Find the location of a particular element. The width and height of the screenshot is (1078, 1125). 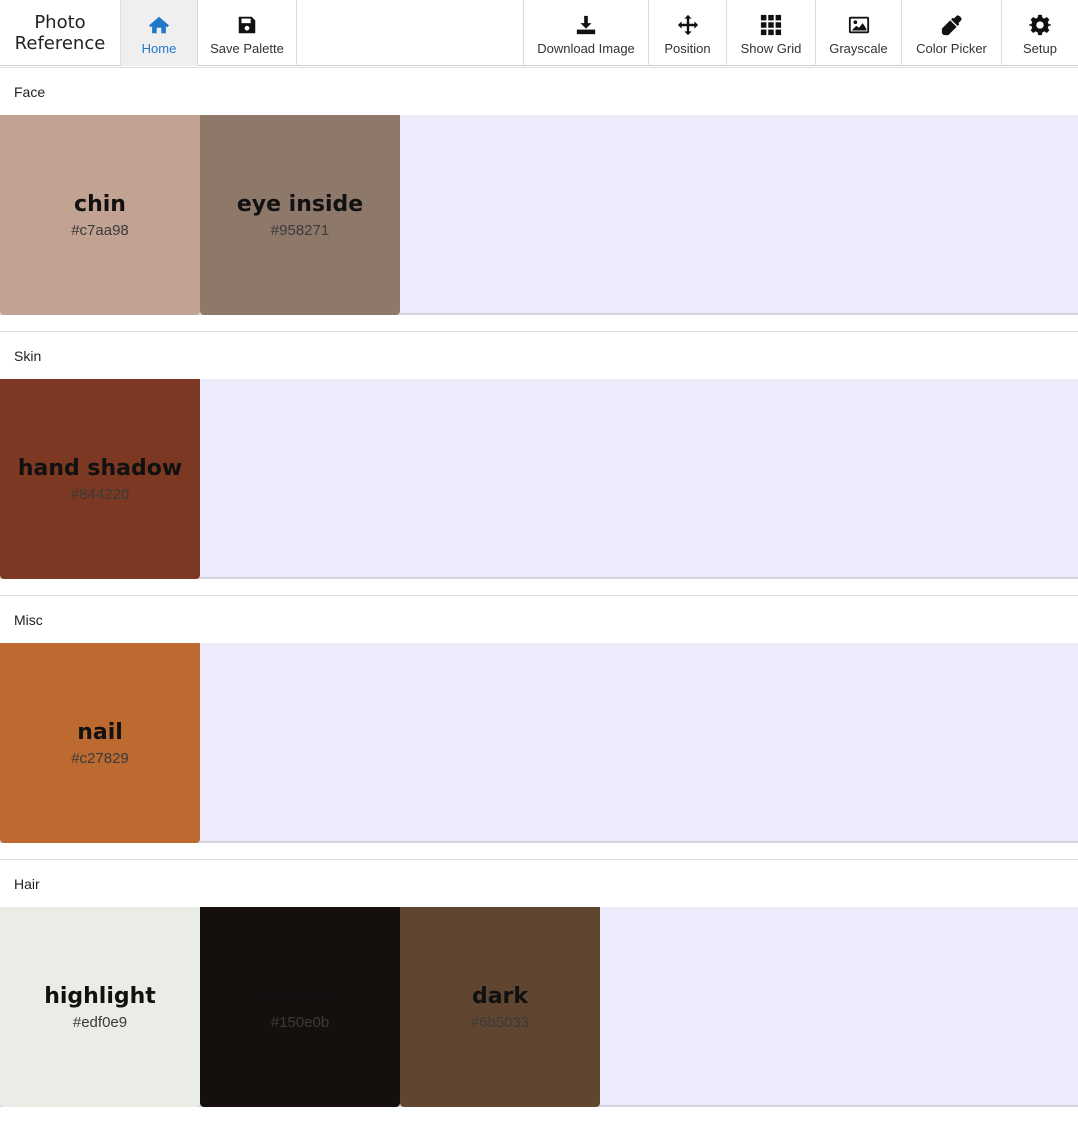

show-grid-label: Show Grid is located at coordinates (771, 48).